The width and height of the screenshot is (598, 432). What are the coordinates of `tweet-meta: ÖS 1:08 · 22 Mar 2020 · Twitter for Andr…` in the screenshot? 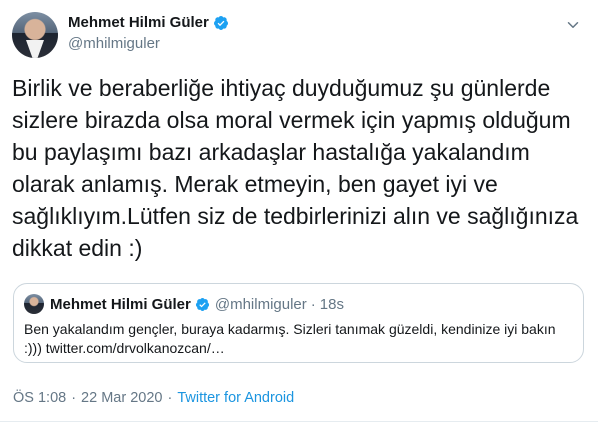 It's located at (153, 398).